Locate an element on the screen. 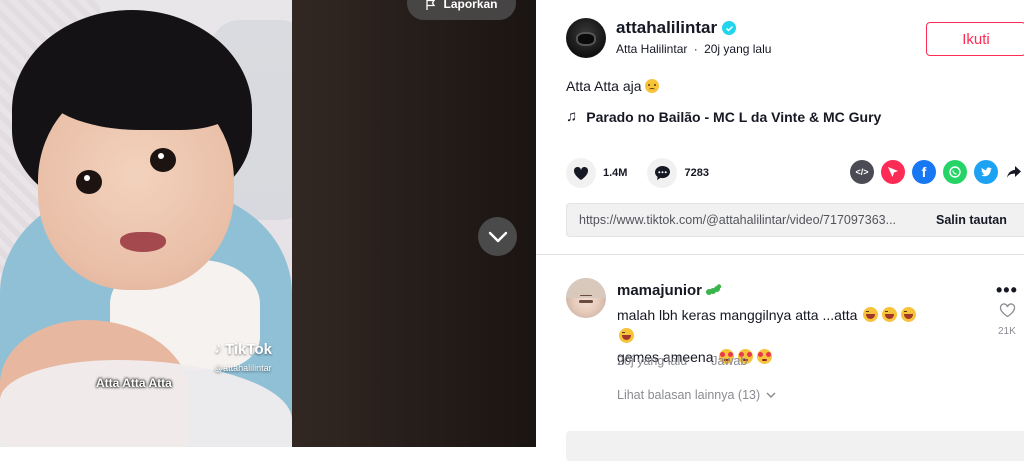 The width and height of the screenshot is (1024, 461). video-eye-left is located at coordinates (89, 182).